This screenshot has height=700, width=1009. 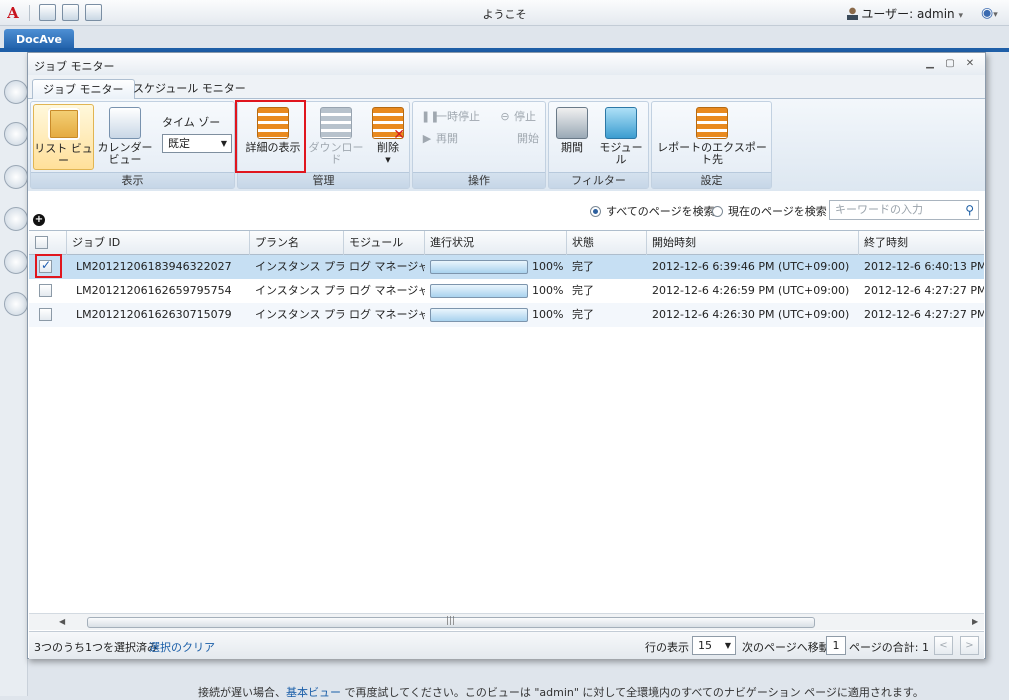 What do you see at coordinates (182, 647) in the screenshot?
I see `clear-selection-link: 選択のクリア` at bounding box center [182, 647].